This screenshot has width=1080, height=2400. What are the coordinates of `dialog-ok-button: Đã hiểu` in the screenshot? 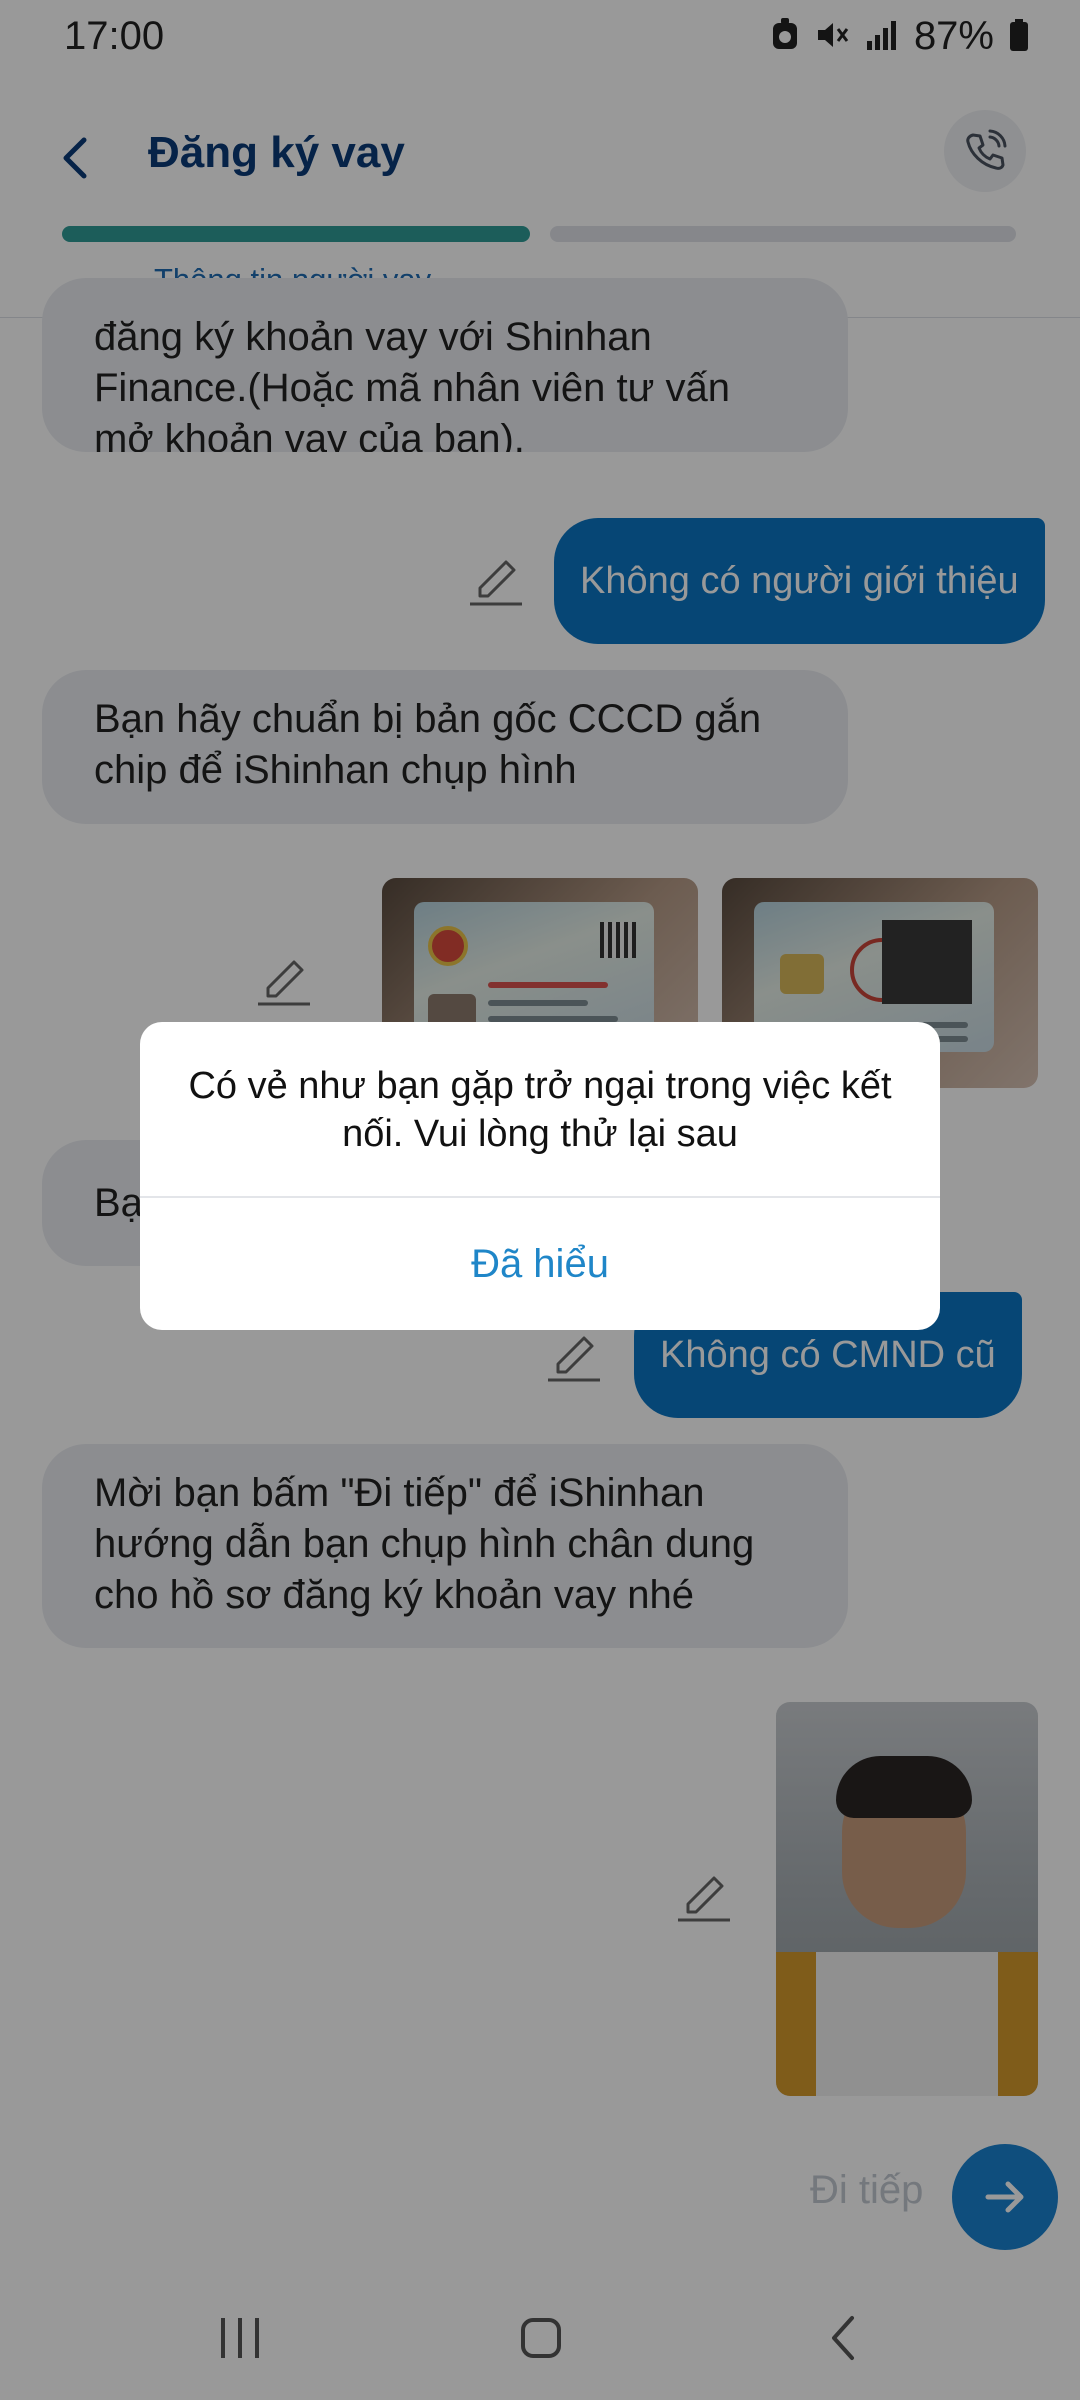 It's located at (540, 1264).